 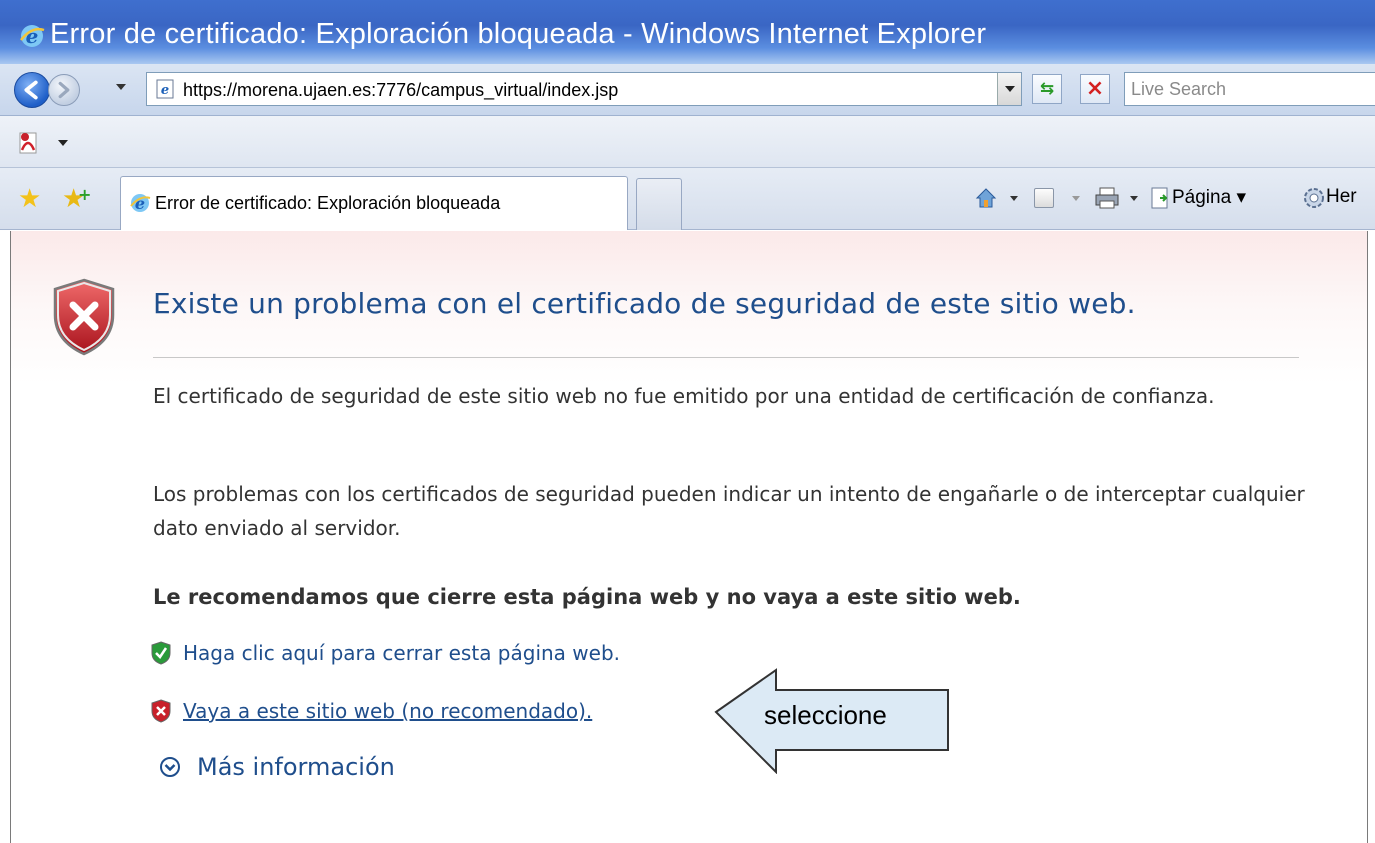 I want to click on error-shield-icon, so click(x=84, y=317).